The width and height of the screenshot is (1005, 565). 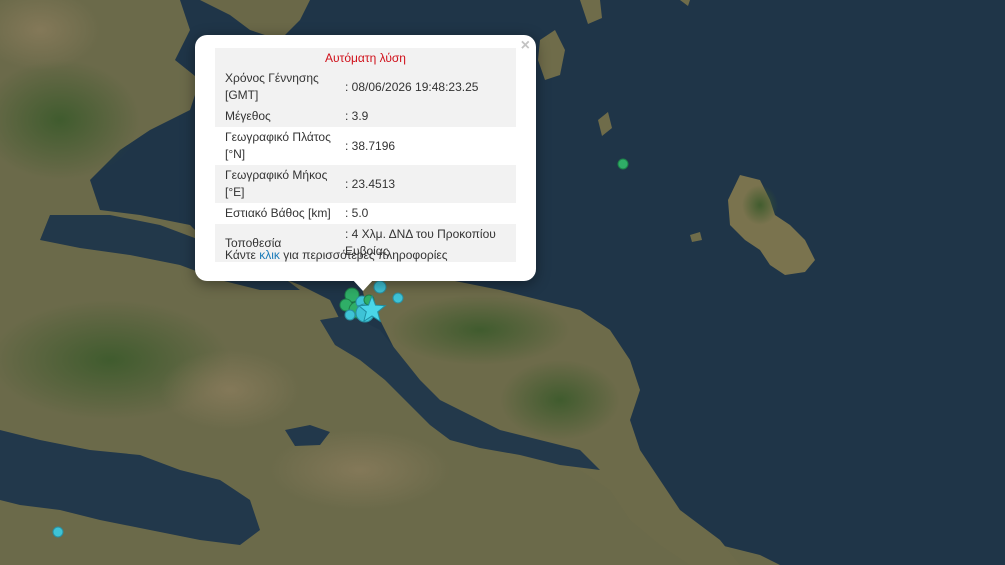 I want to click on row-label: Εστιακό Βάθος [km], so click(x=278, y=213).